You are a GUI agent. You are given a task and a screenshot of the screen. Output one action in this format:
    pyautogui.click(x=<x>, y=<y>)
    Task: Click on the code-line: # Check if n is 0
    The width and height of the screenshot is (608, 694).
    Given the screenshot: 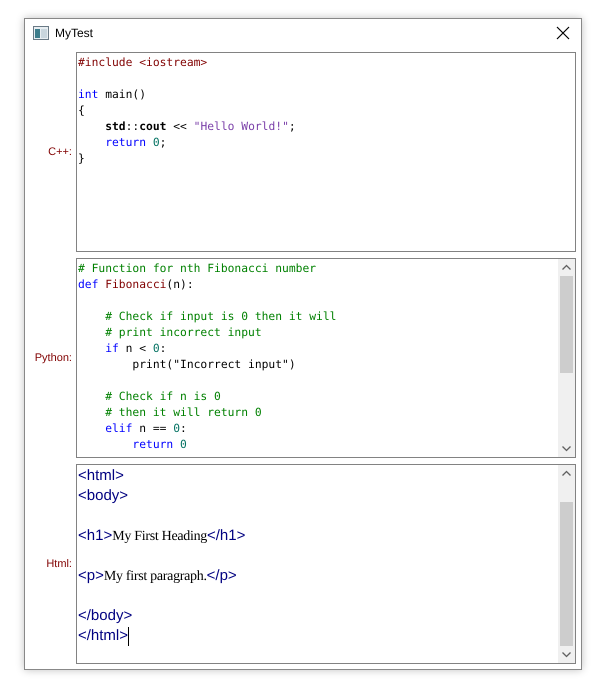 What is the action you would take?
    pyautogui.click(x=163, y=397)
    